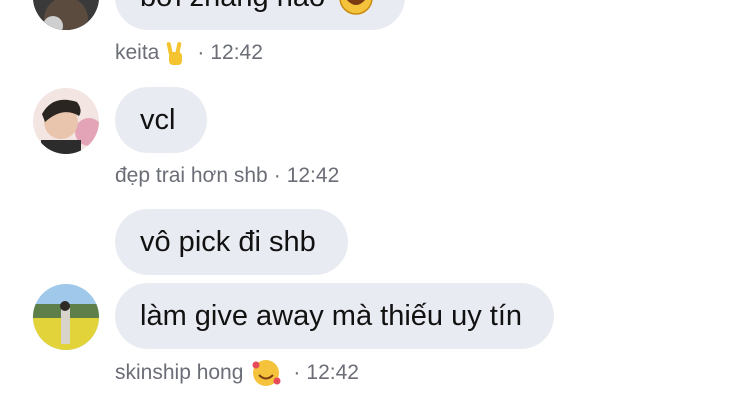 Image resolution: width=750 pixels, height=406 pixels. I want to click on message-meta: keita · 12:42, so click(189, 53).